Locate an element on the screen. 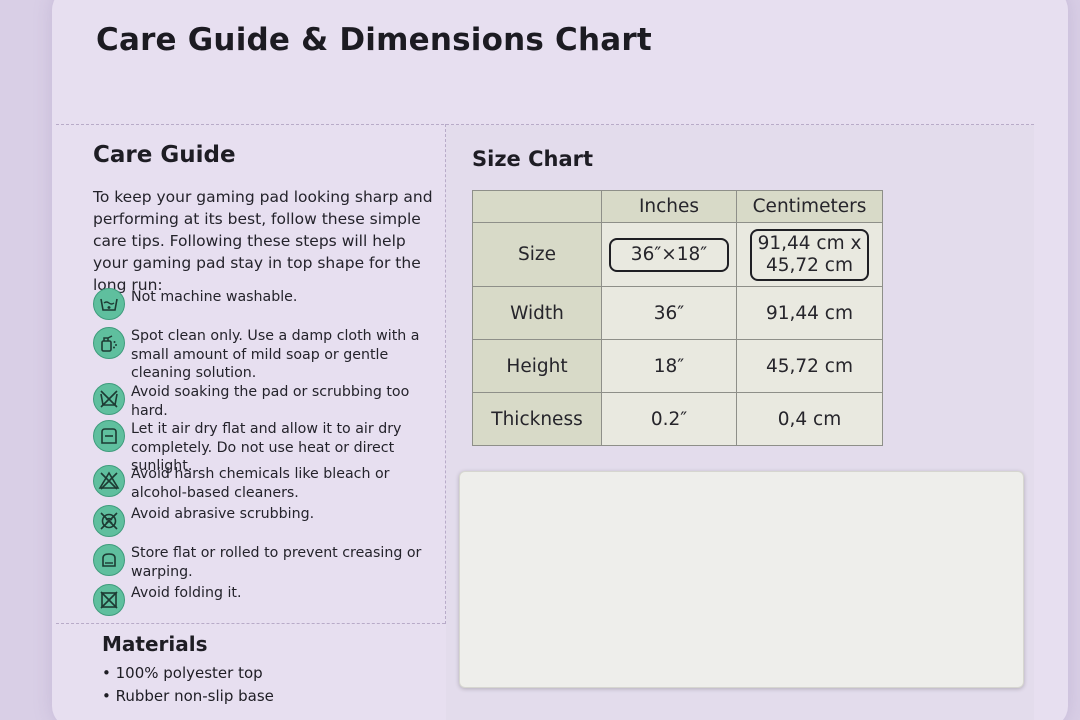 The width and height of the screenshot is (1080, 720). table-cell: 36″ is located at coordinates (669, 313).